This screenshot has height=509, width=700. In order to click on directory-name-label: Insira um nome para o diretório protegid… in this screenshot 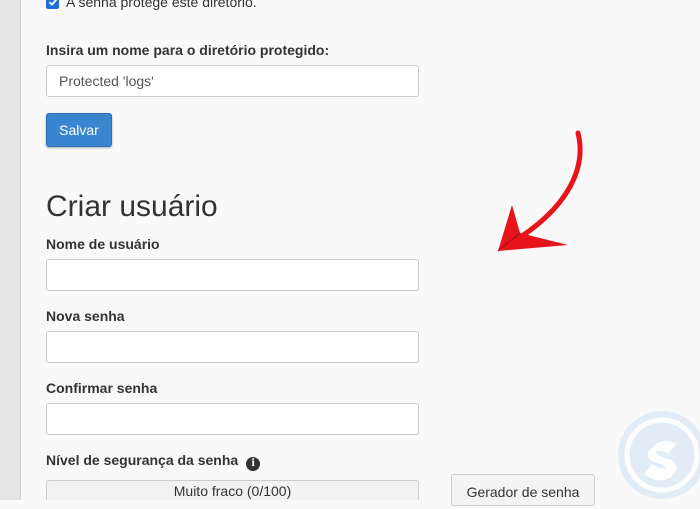, I will do `click(188, 50)`.